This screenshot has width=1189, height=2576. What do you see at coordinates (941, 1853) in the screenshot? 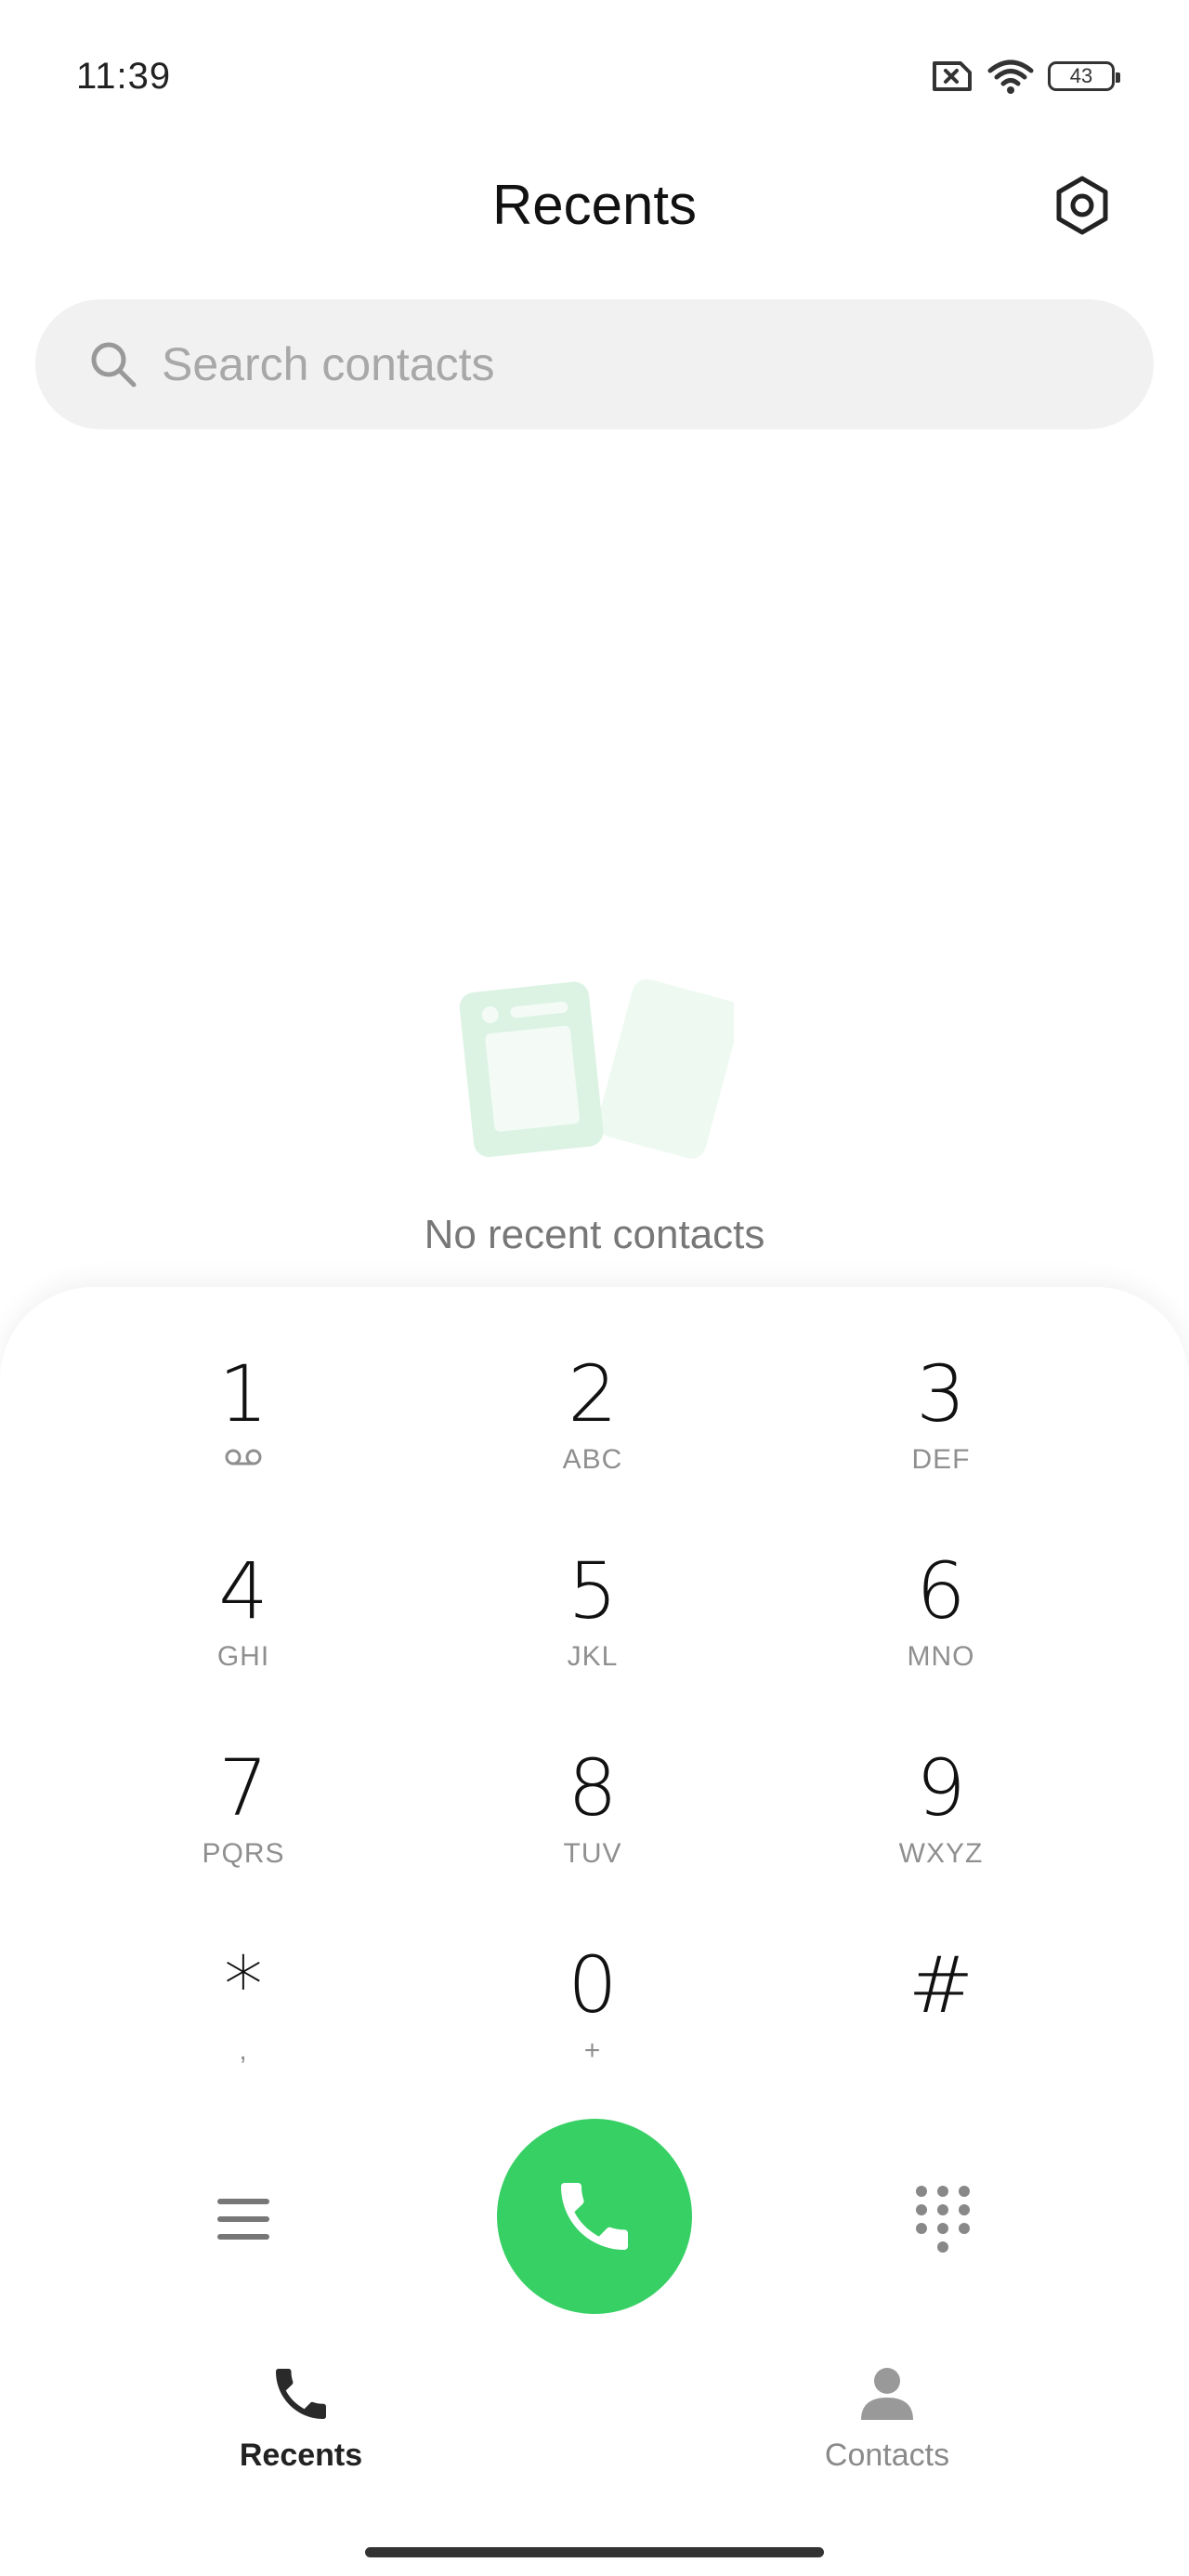
I see `dial-key-letters: WXYZ` at bounding box center [941, 1853].